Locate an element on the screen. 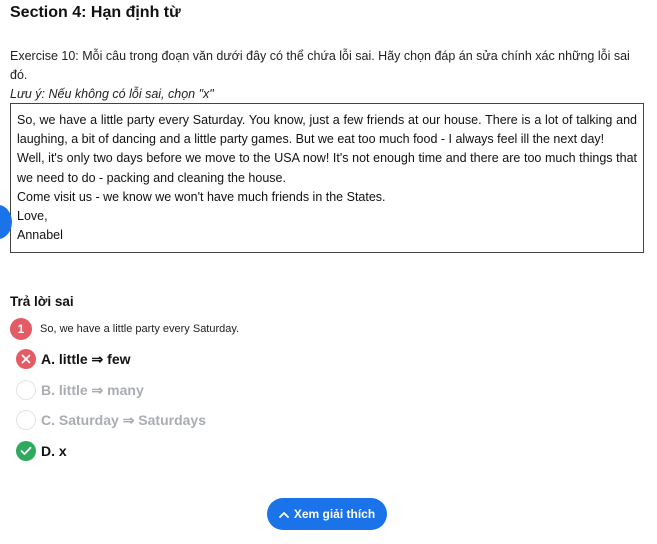  wrong-mark-icon is located at coordinates (26, 359).